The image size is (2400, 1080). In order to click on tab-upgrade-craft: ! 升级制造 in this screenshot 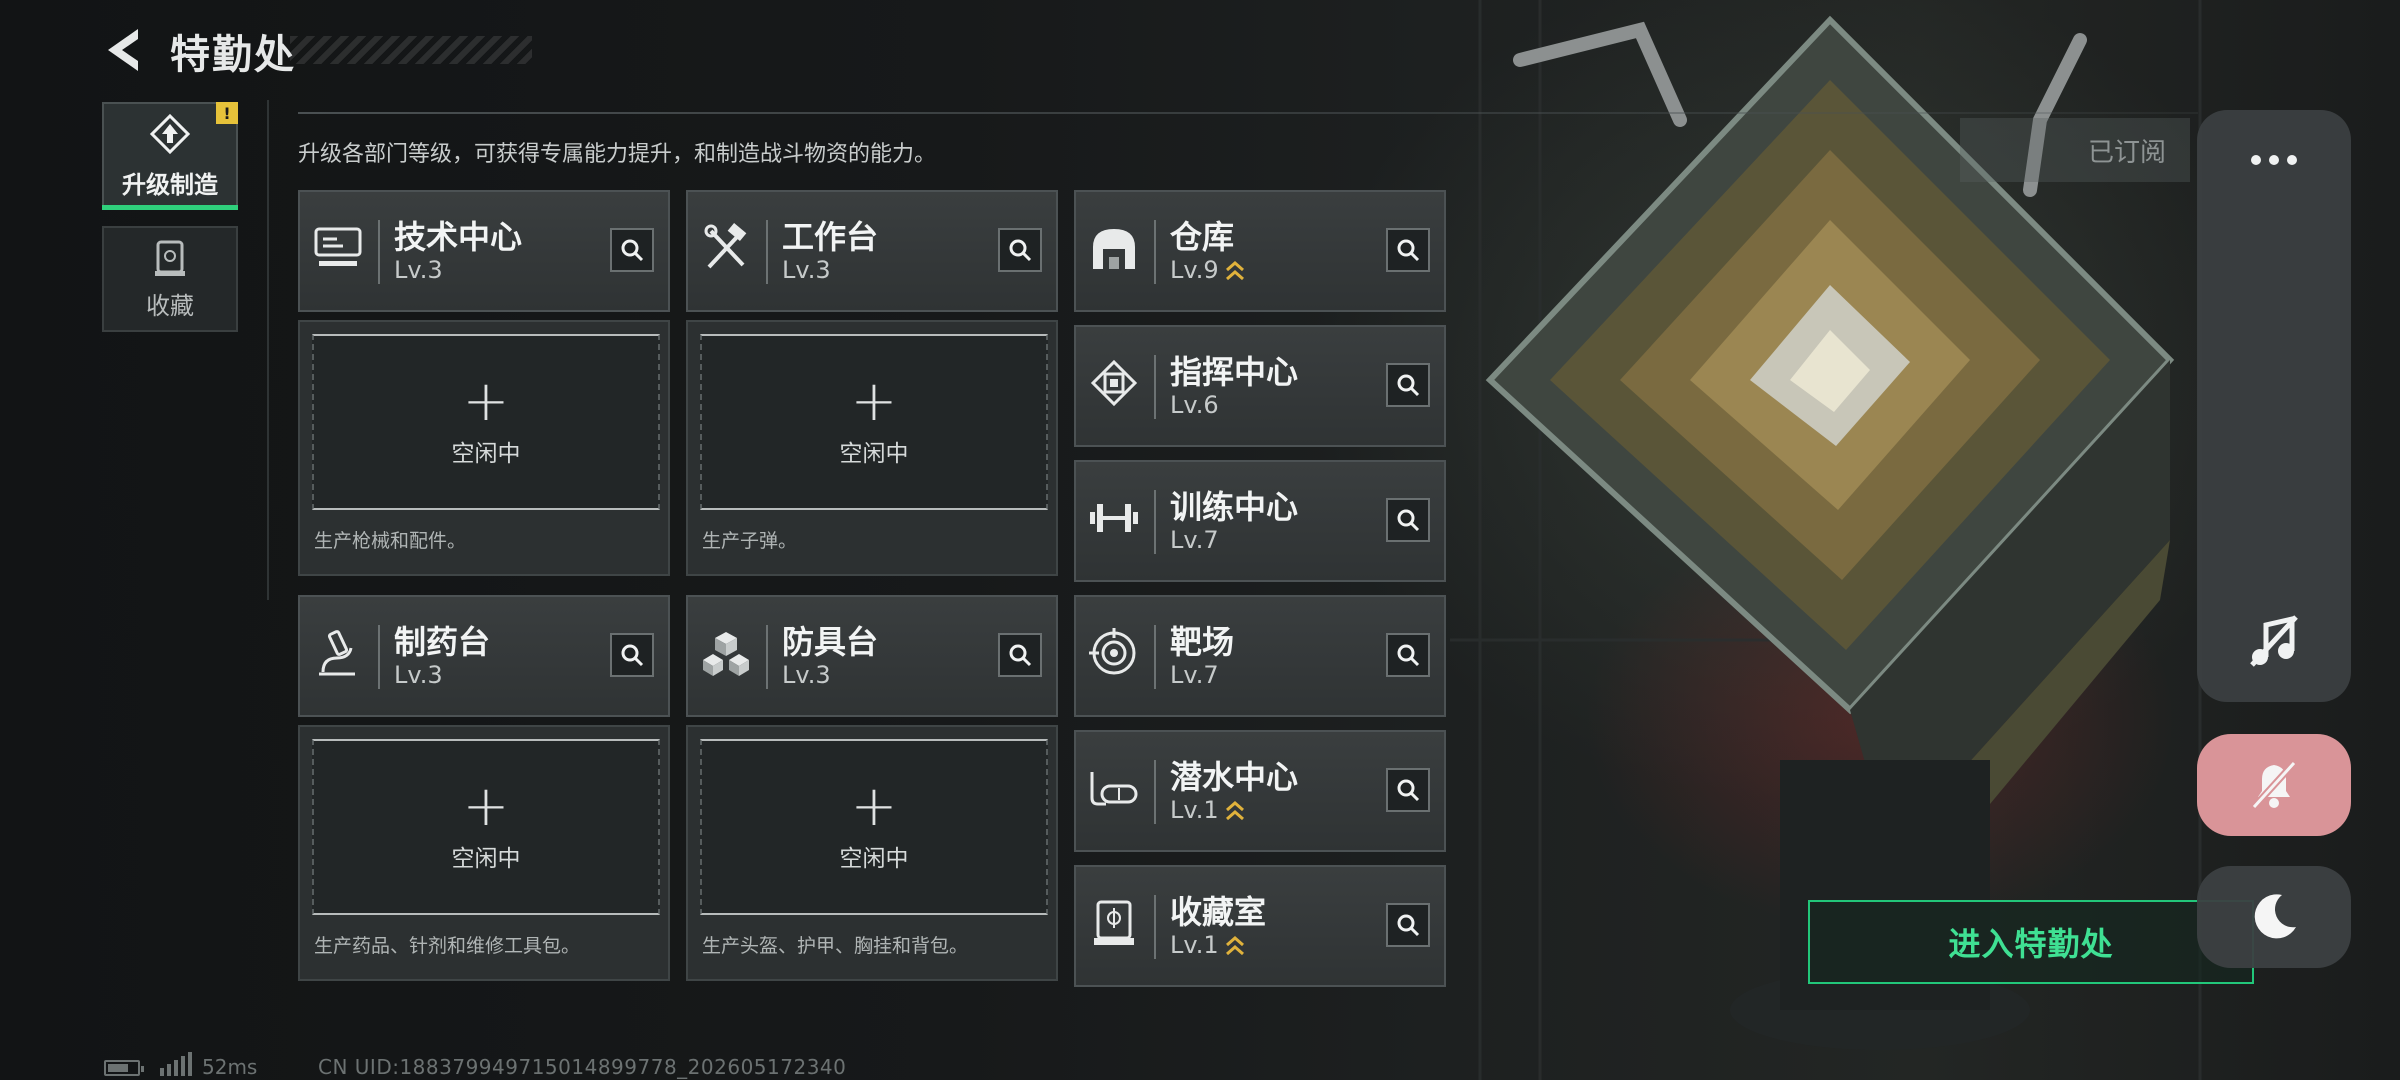, I will do `click(170, 156)`.